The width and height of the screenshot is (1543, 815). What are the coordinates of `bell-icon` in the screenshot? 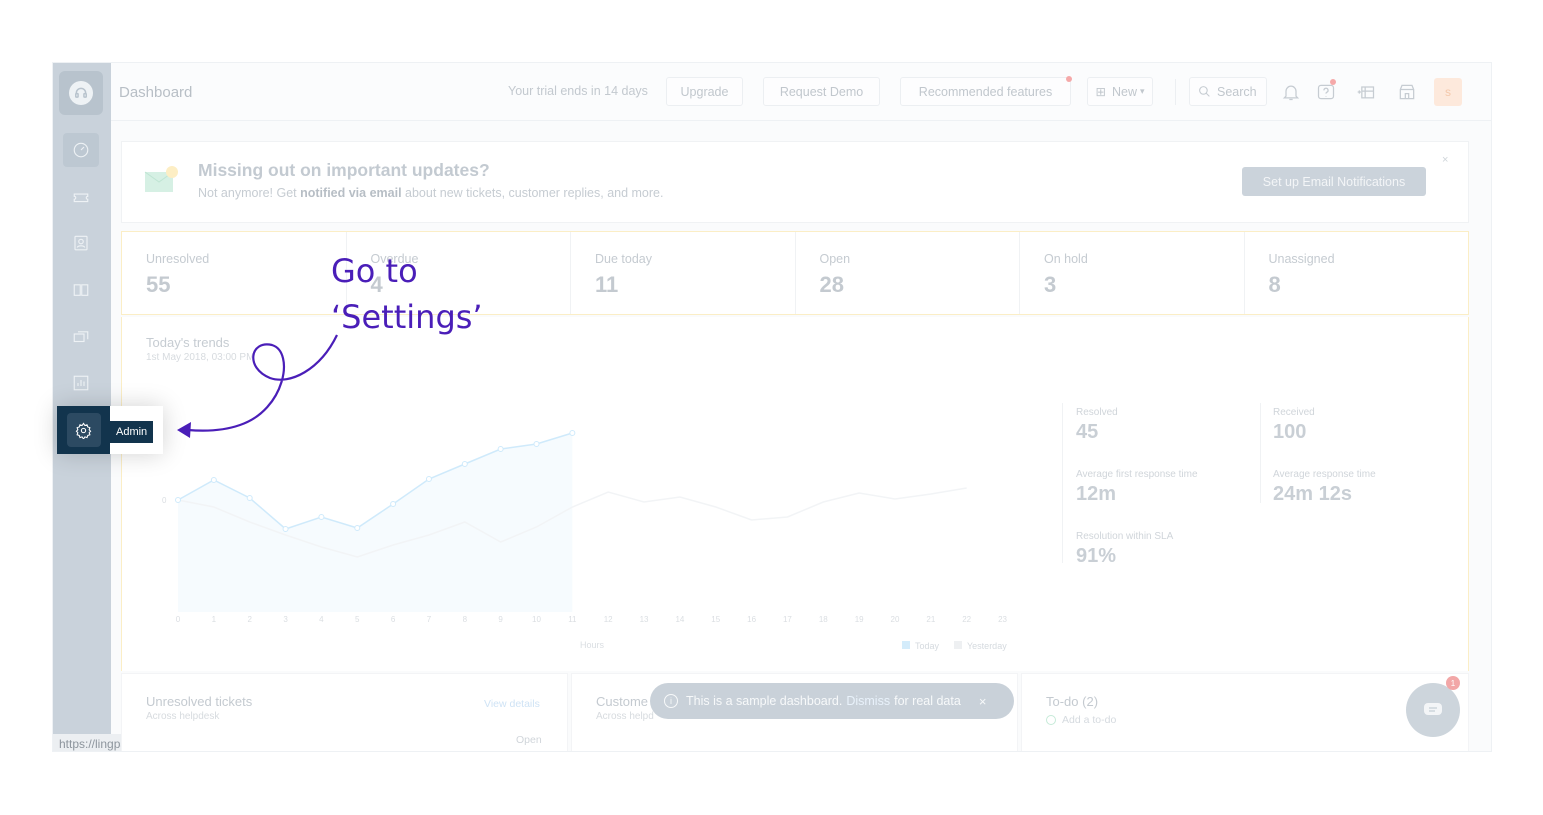 It's located at (1291, 92).